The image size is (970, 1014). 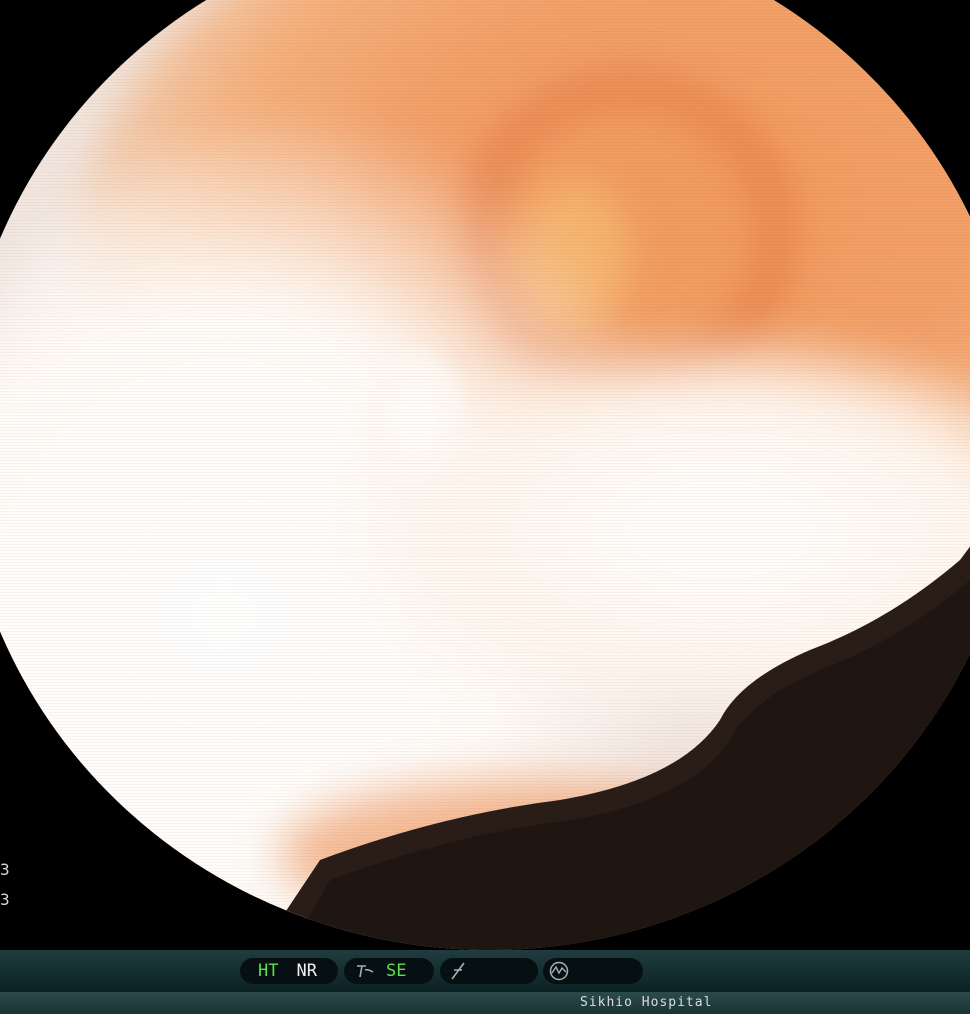 What do you see at coordinates (396, 971) in the screenshot?
I see `se-indicator: SE` at bounding box center [396, 971].